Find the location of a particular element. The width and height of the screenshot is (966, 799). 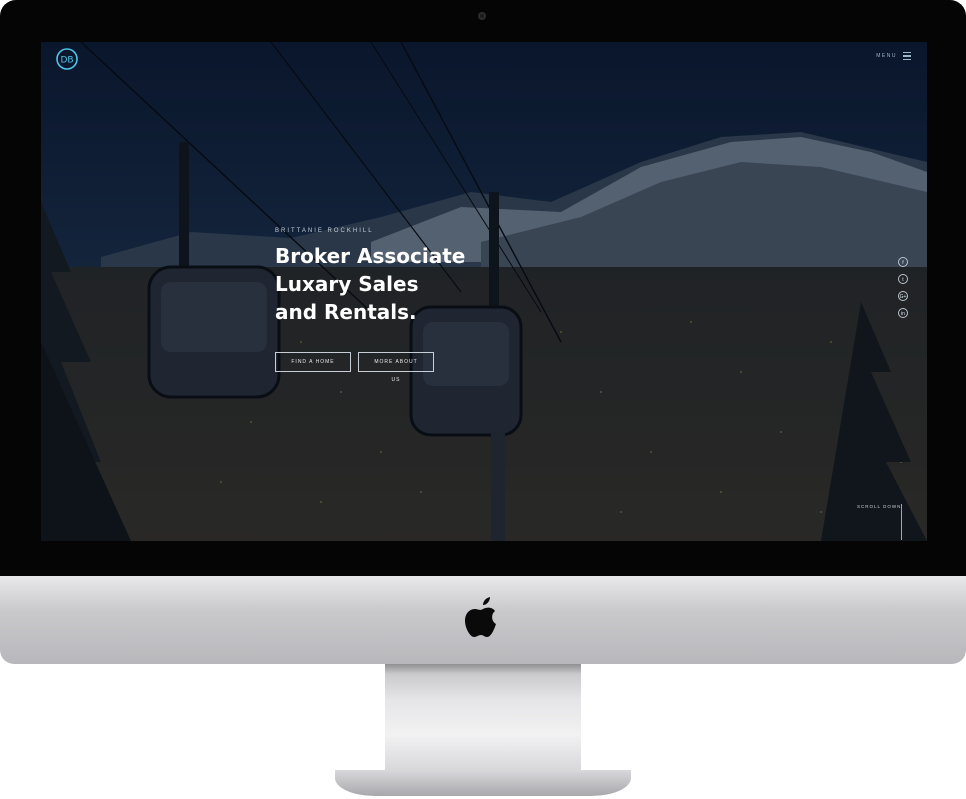

monitor-chin is located at coordinates (483, 620).